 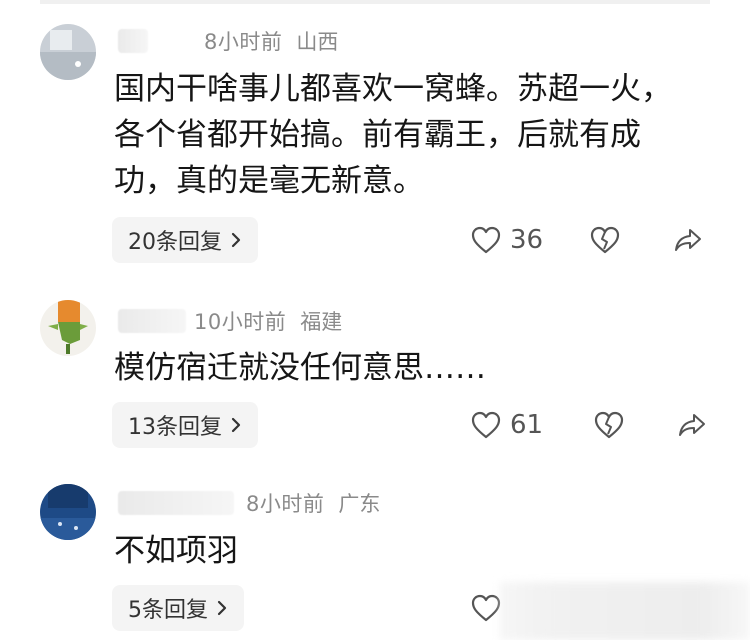 What do you see at coordinates (359, 504) in the screenshot?
I see `comment-location: 广东` at bounding box center [359, 504].